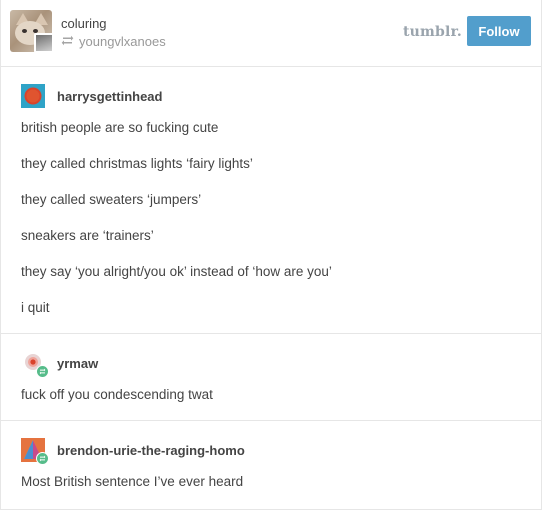 This screenshot has height=510, width=542. Describe the element at coordinates (84, 23) in the screenshot. I see `blog-name: coluring` at that location.